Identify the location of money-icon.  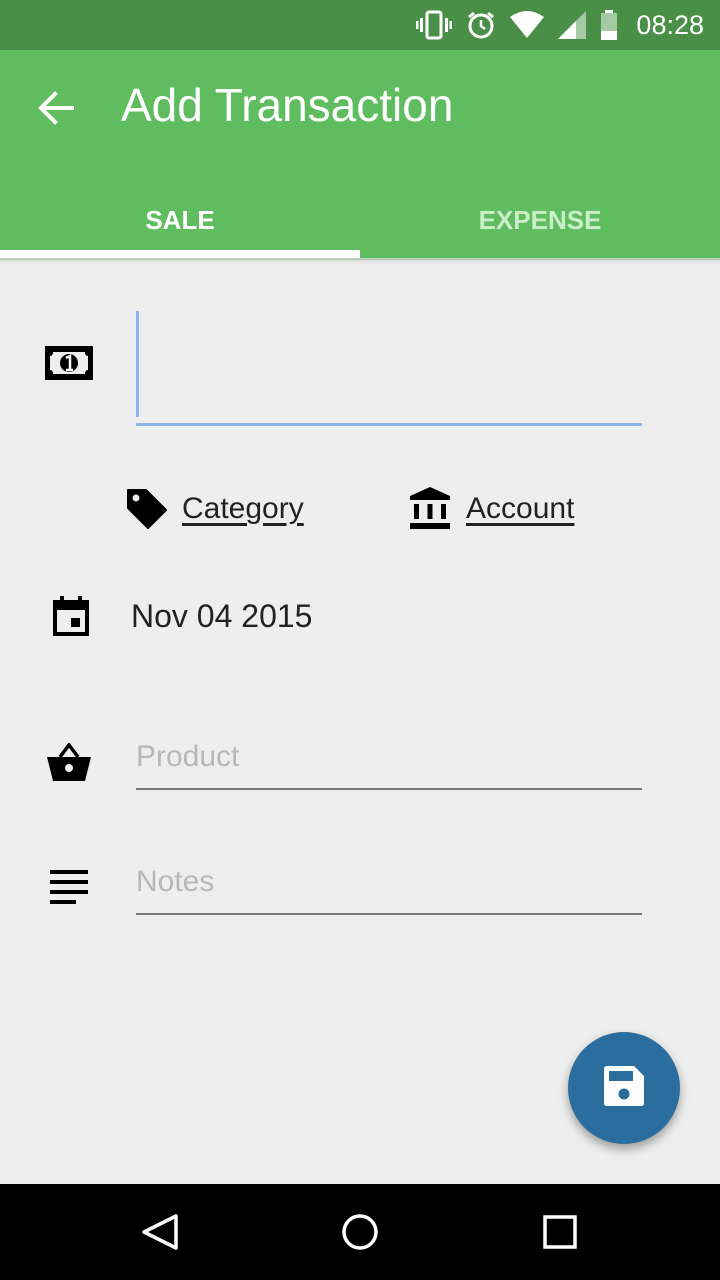
(69, 365).